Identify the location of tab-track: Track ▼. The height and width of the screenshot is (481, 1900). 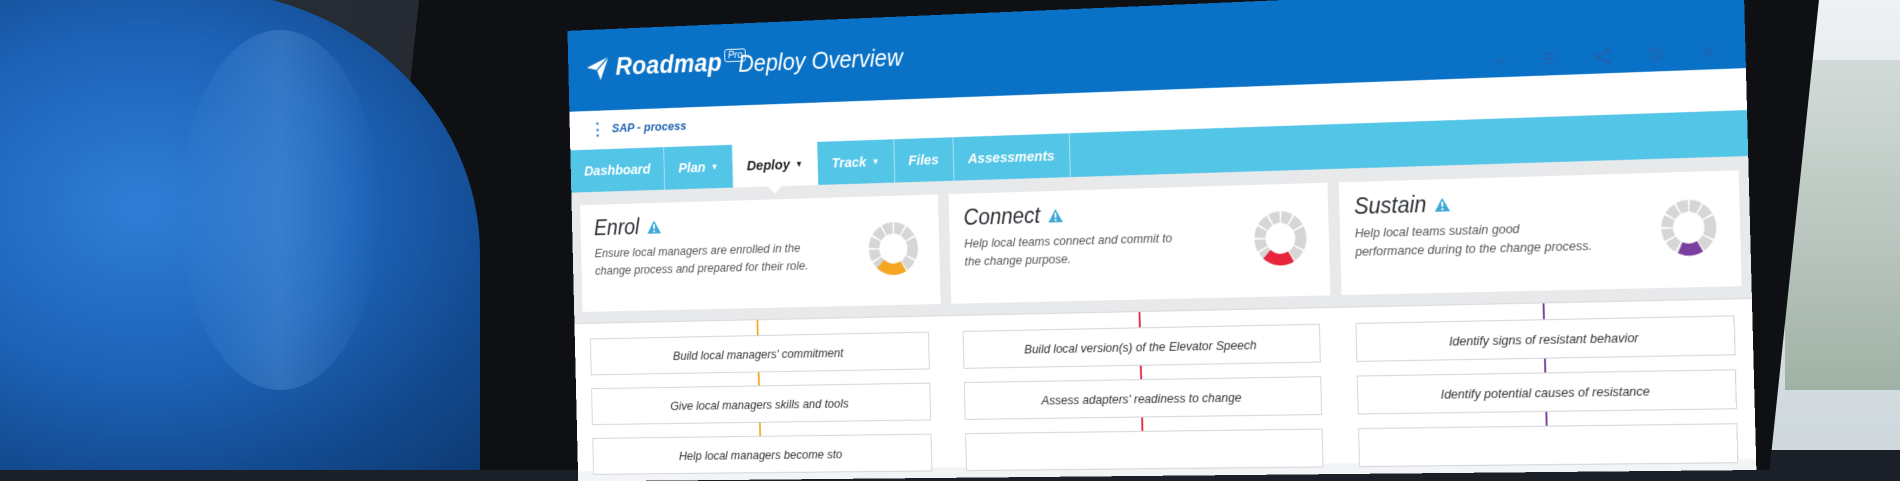
(856, 162).